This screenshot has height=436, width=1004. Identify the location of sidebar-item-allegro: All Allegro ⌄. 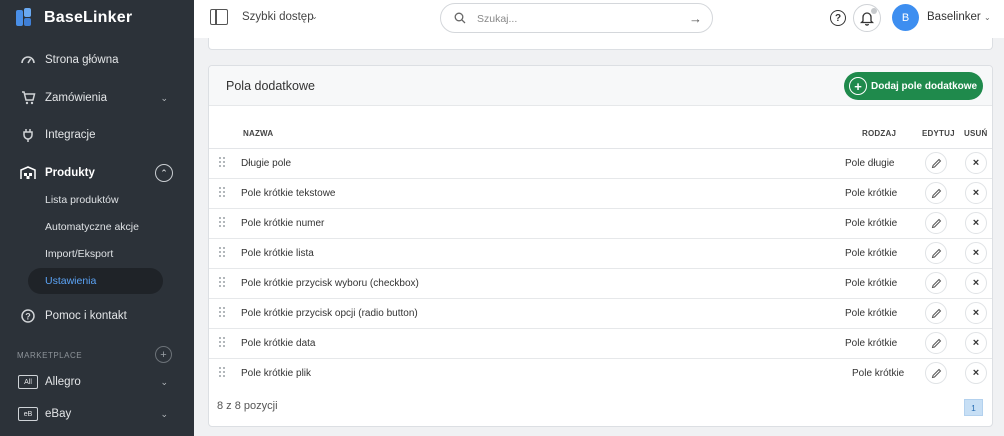
(97, 382).